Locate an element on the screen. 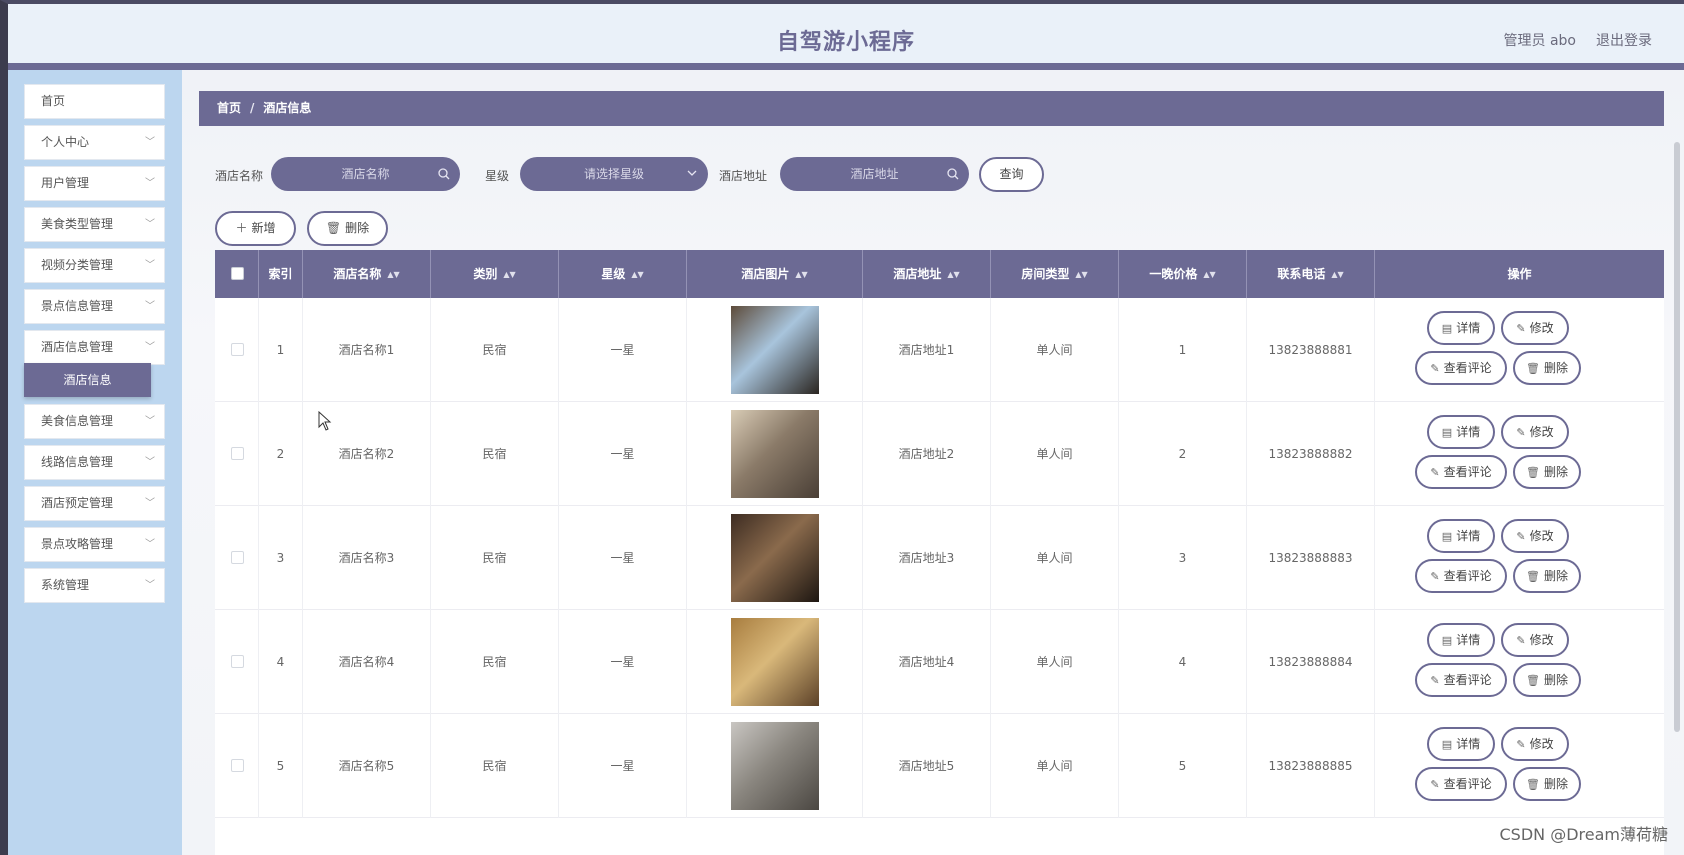  sidebar-item-route-info-management: 线路信息管理 ﹀ is located at coordinates (94, 462).